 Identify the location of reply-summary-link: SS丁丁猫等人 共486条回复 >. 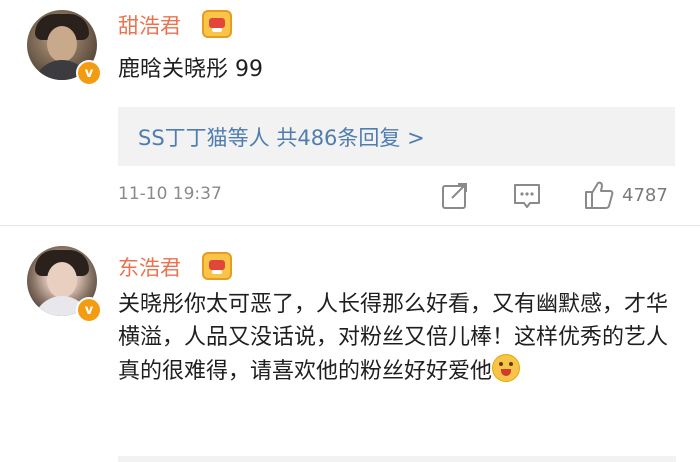
(281, 137).